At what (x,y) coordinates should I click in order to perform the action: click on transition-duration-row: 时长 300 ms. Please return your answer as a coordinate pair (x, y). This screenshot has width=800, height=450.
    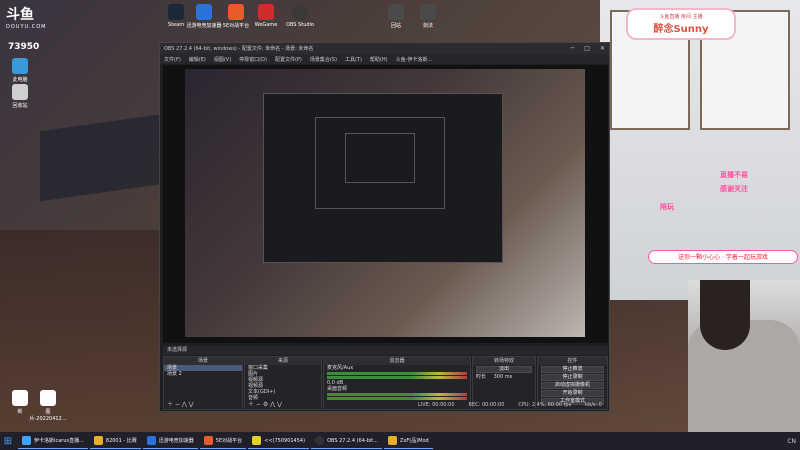
    Looking at the image, I should click on (504, 377).